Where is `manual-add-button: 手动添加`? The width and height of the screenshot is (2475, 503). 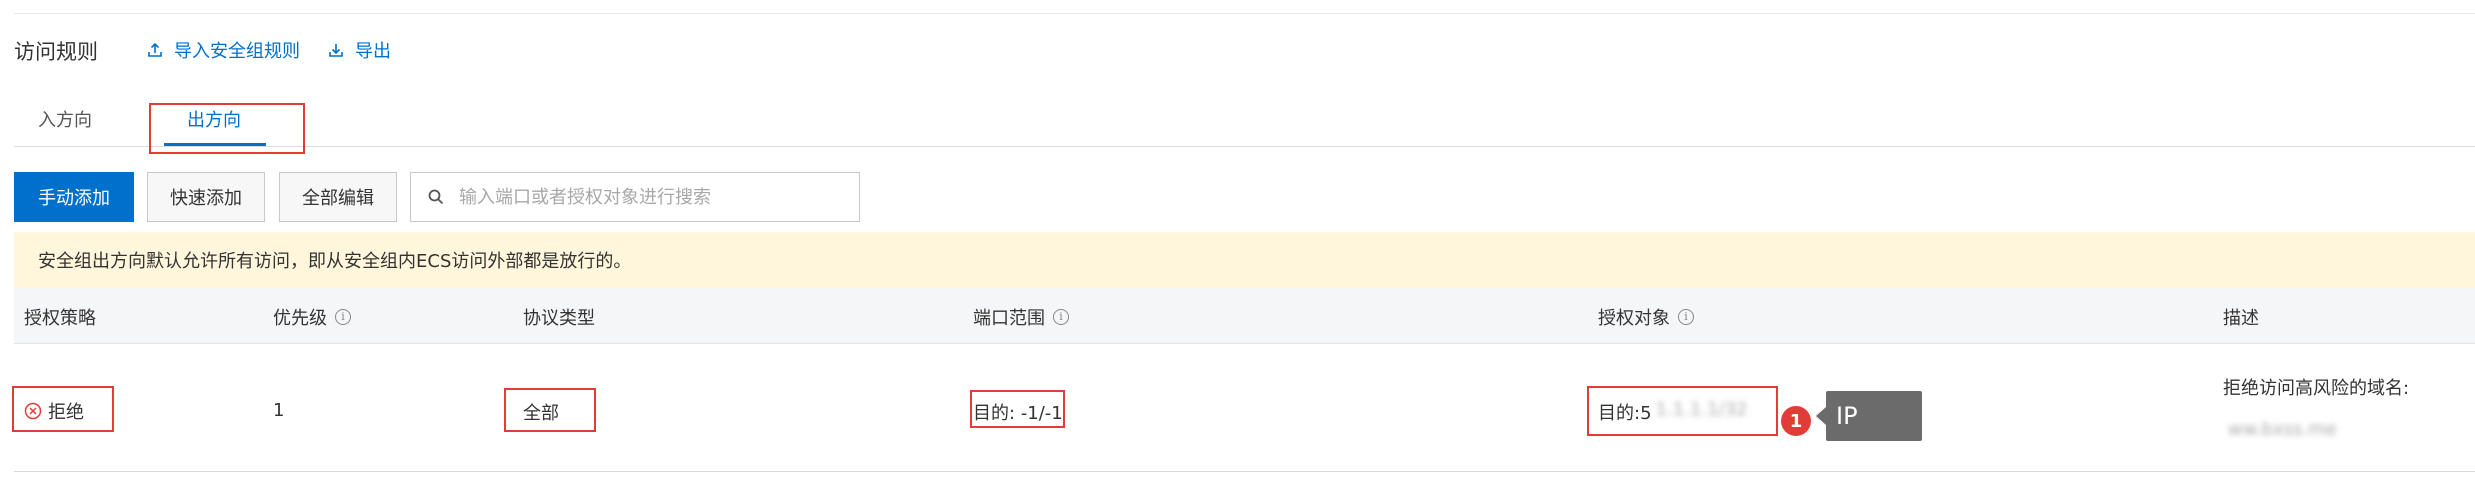 manual-add-button: 手动添加 is located at coordinates (74, 197).